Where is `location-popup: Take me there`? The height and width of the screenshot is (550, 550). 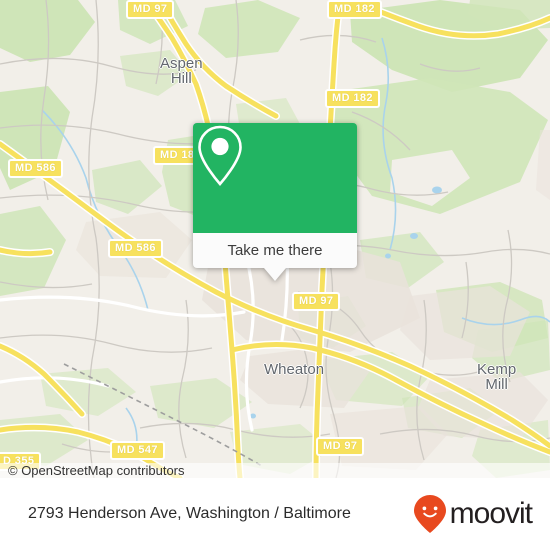
location-popup: Take me there is located at coordinates (275, 202).